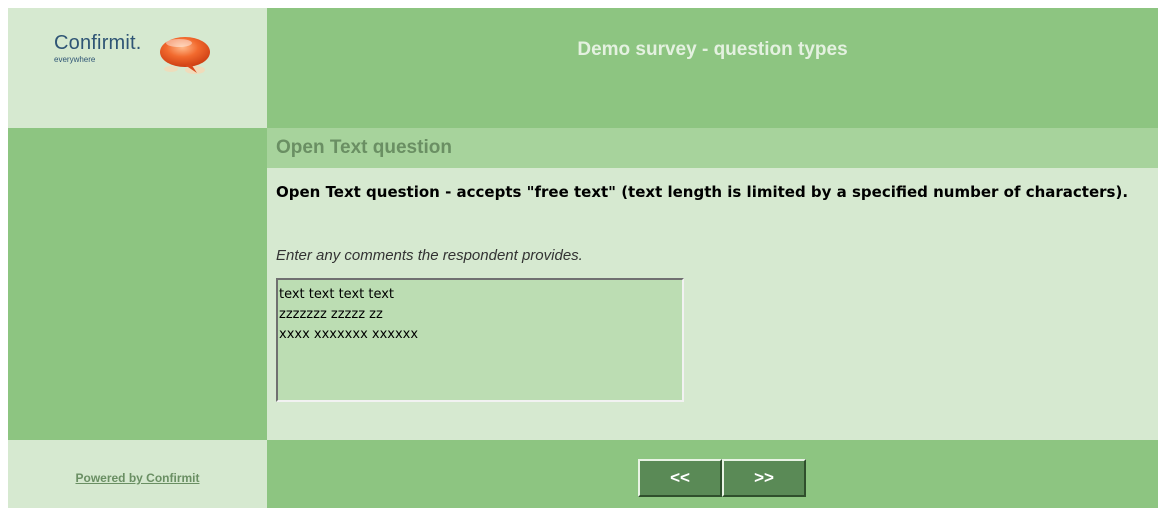 The height and width of the screenshot is (508, 1158). What do you see at coordinates (185, 55) in the screenshot?
I see `orange-speech-bubble-logo-icon` at bounding box center [185, 55].